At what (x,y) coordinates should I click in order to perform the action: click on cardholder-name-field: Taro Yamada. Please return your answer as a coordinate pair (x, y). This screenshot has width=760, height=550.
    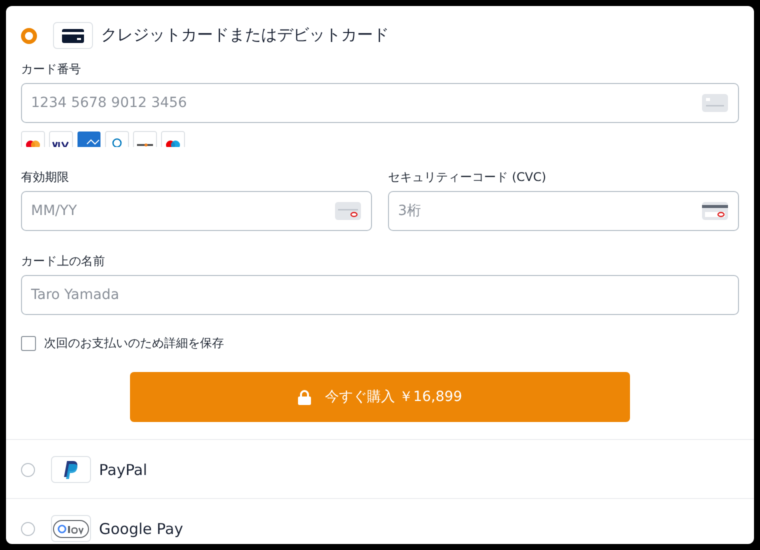
    Looking at the image, I should click on (380, 295).